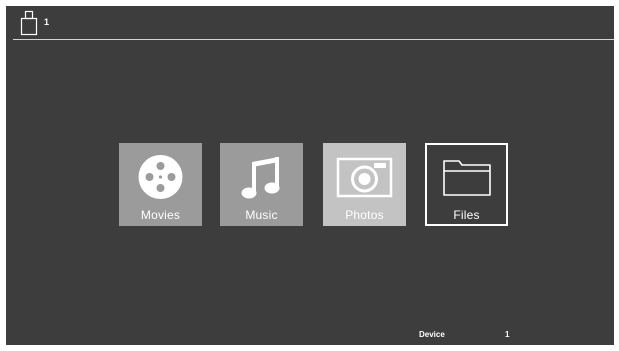 The height and width of the screenshot is (351, 619). I want to click on top-bar: 1, so click(310, 23).